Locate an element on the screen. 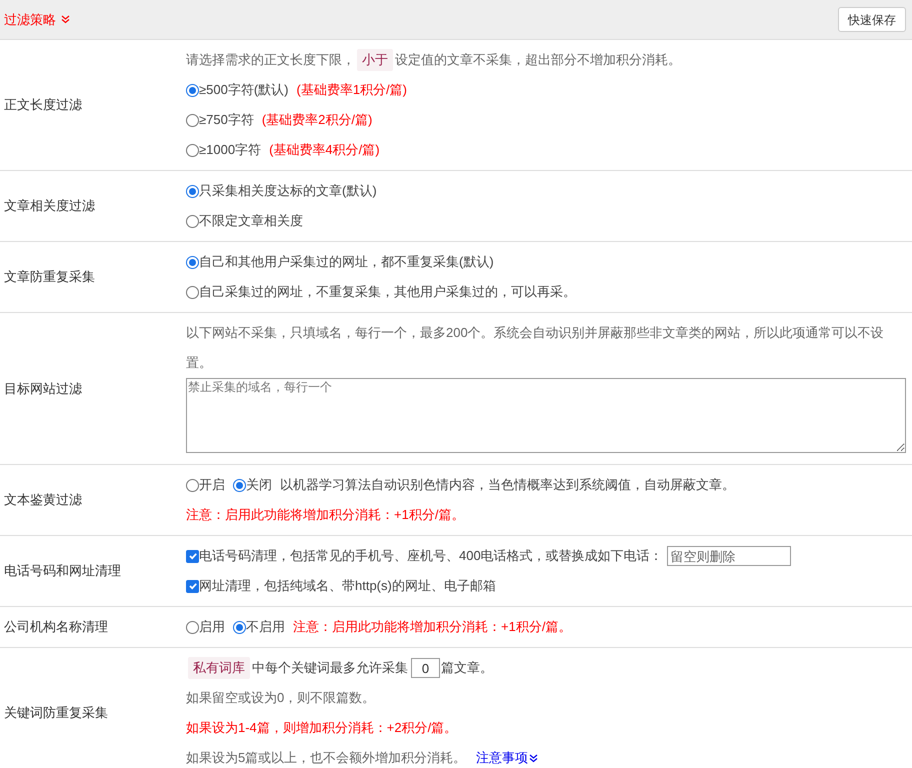 The width and height of the screenshot is (912, 768). hint-text: 请选择需求的正文长度下限， is located at coordinates (270, 60).